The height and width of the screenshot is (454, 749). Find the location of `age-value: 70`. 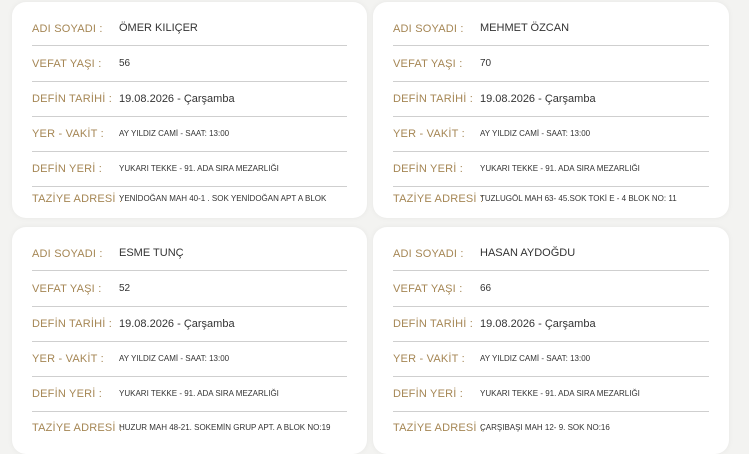

age-value: 70 is located at coordinates (486, 63).